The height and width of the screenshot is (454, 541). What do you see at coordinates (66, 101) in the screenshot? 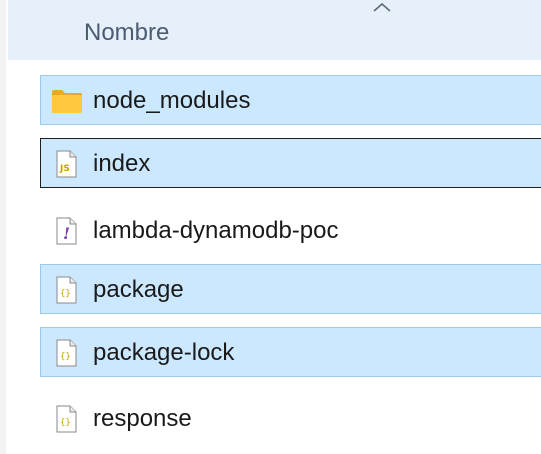
I see `folder-icon` at bounding box center [66, 101].